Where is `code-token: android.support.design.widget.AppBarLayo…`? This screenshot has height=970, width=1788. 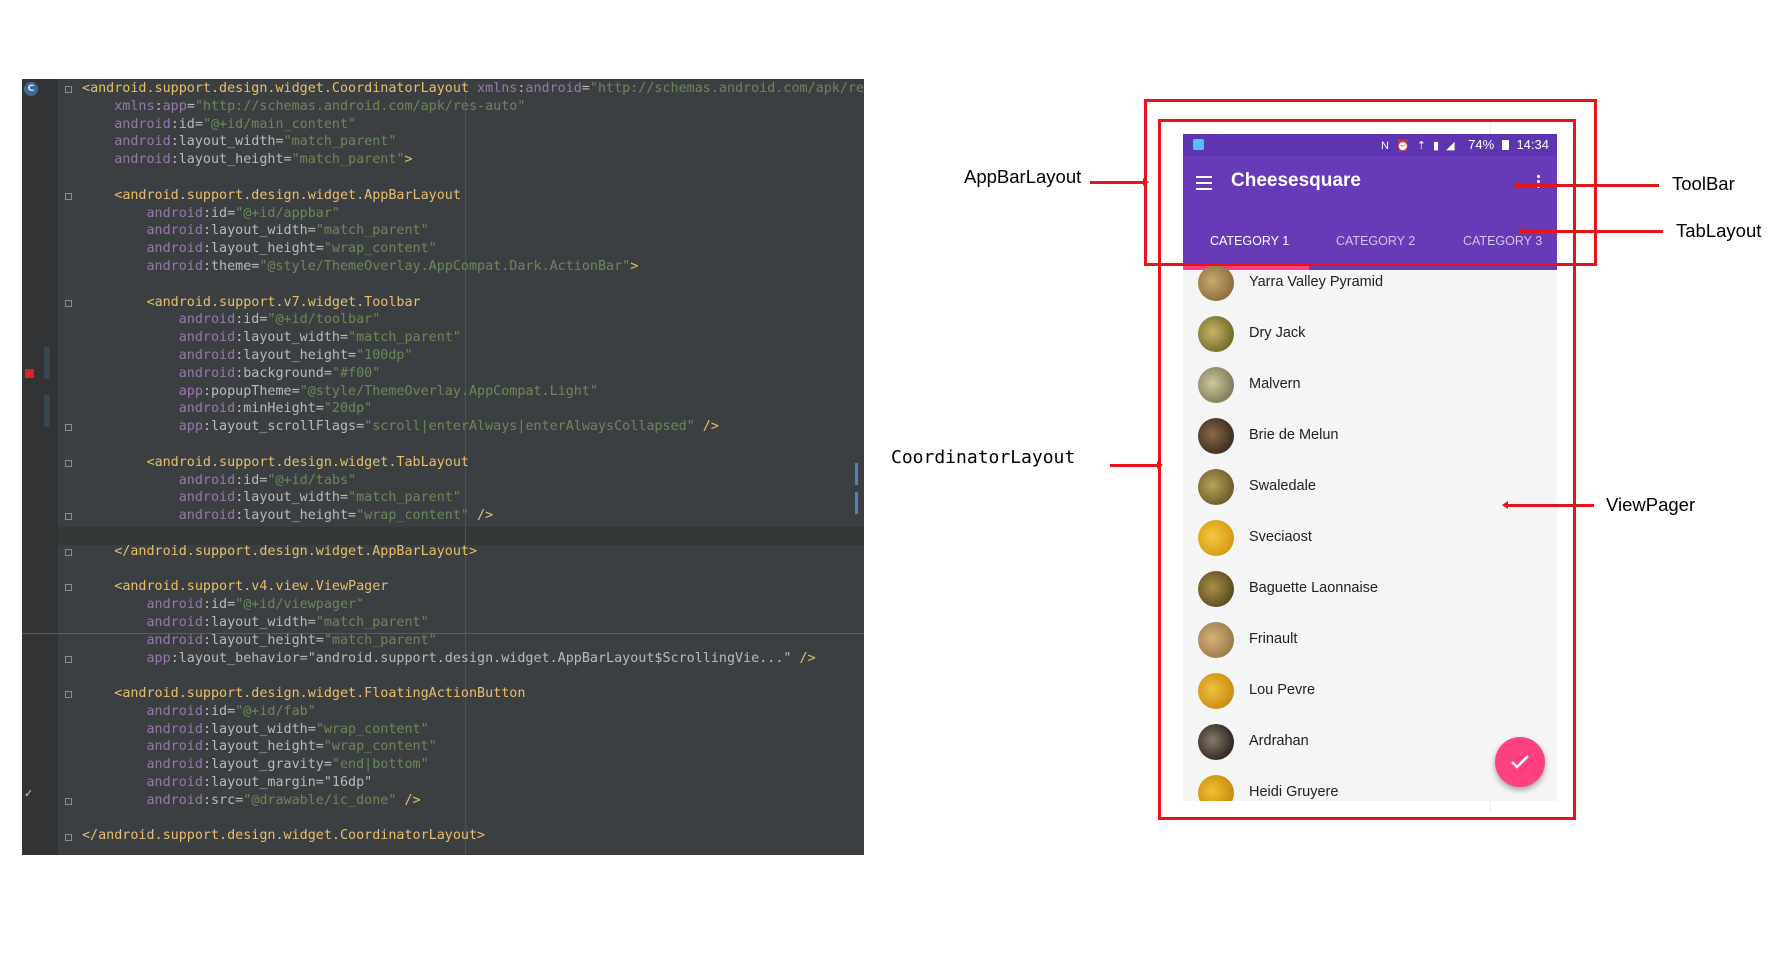 code-token: android.support.design.widget.AppBarLayo… is located at coordinates (299, 551).